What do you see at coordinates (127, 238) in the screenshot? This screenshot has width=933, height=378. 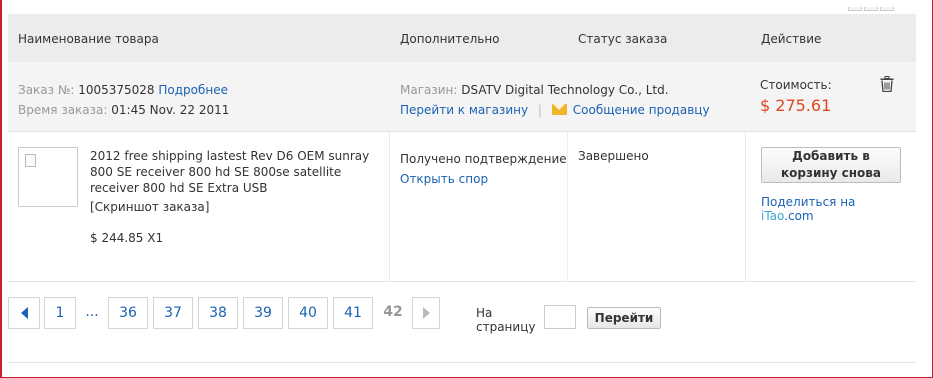 I see `item-price: $ 244.85 X1` at bounding box center [127, 238].